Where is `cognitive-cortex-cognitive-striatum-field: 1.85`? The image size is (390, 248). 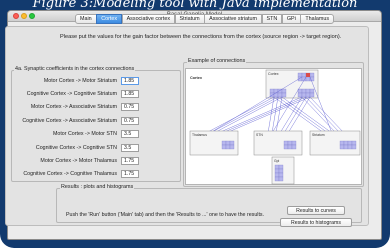 cognitive-cortex-cognitive-striatum-field: 1.85 is located at coordinates (130, 94).